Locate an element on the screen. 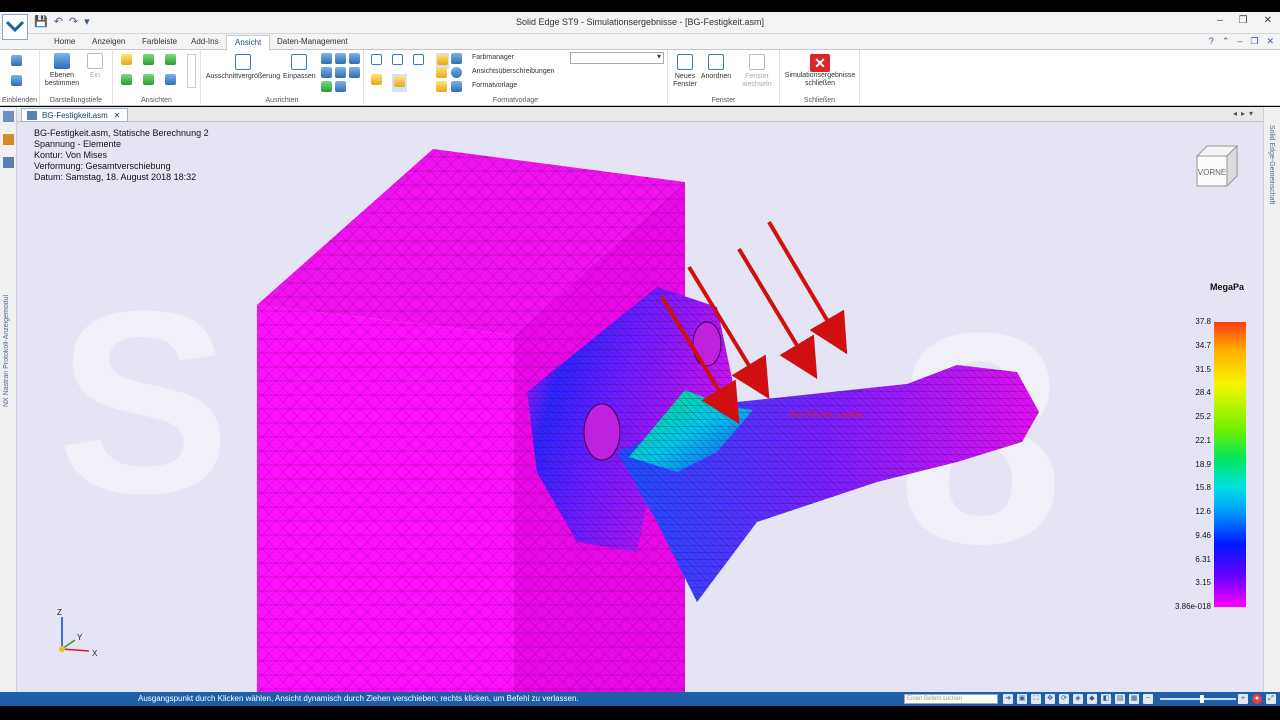 The image size is (1280, 720). fenster-wechseln-button: Fenster wechseln is located at coordinates (757, 71).